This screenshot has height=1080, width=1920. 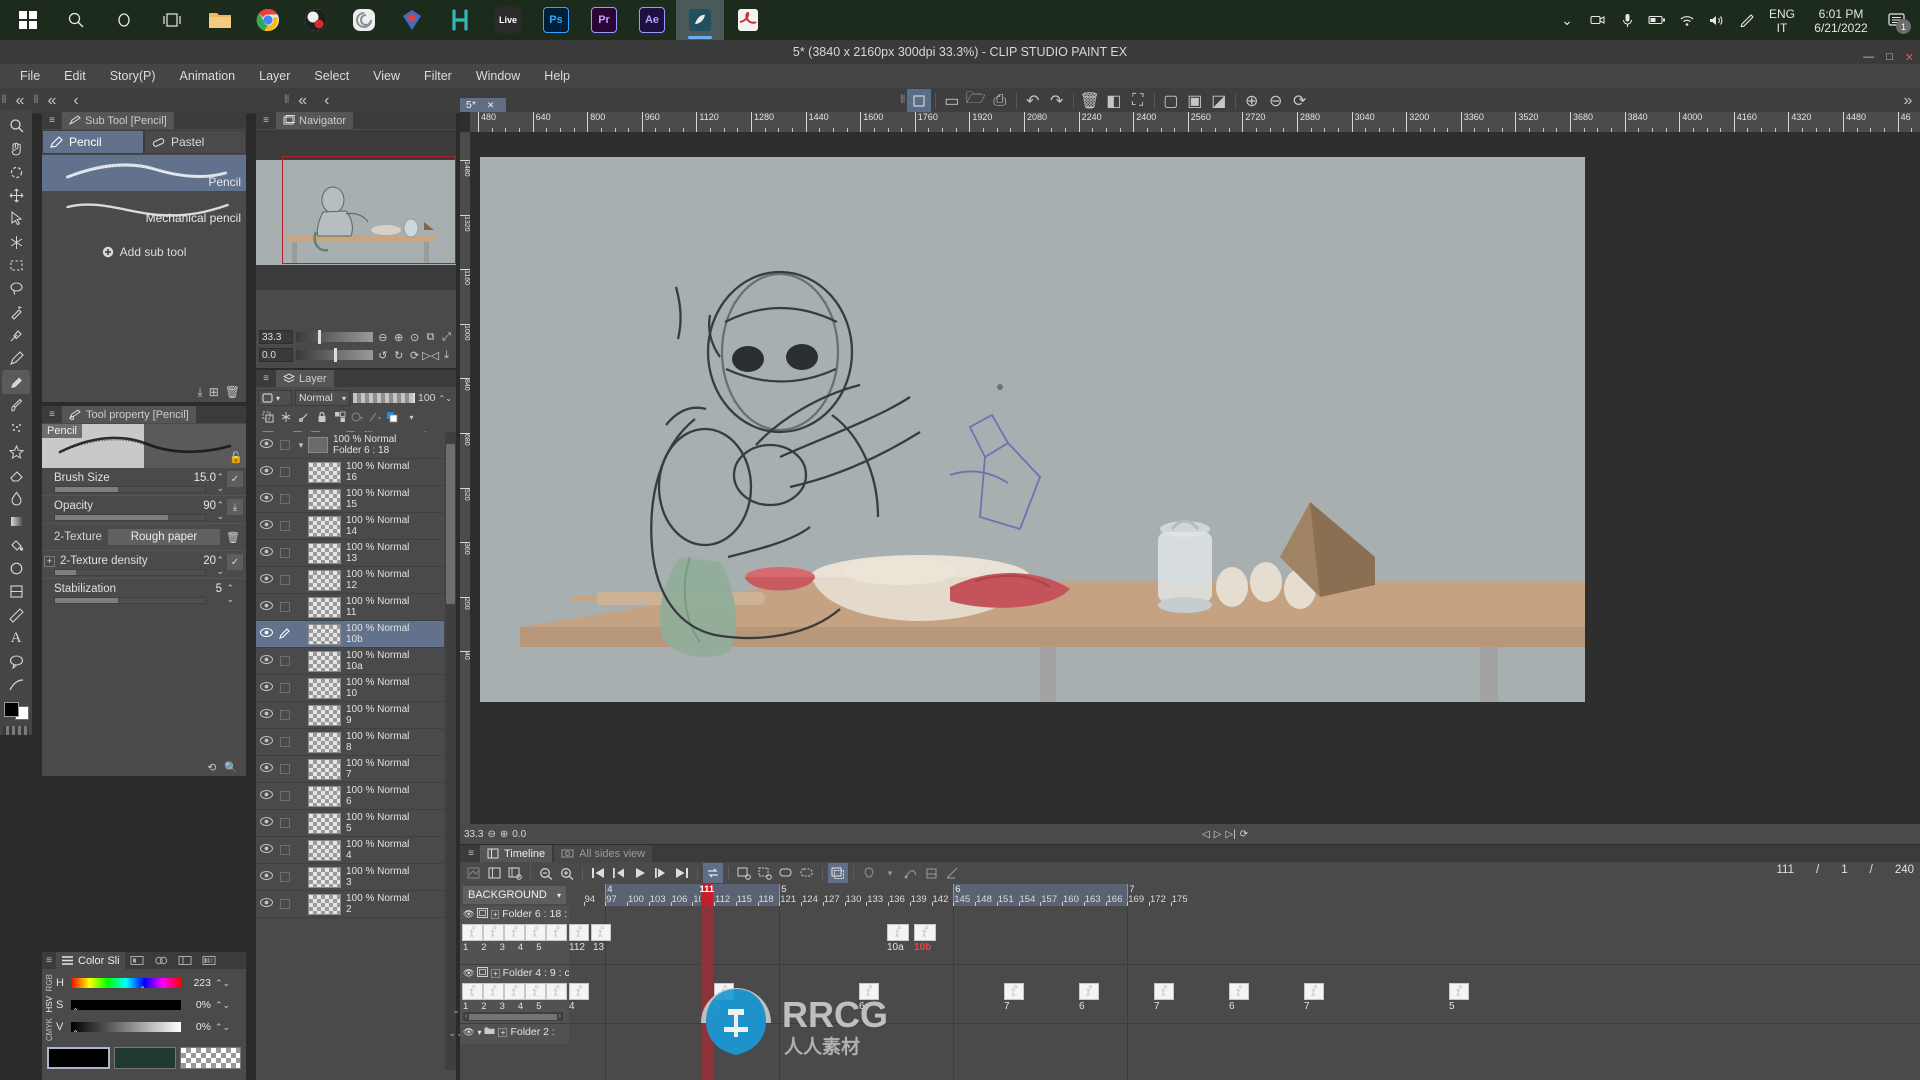 What do you see at coordinates (235, 479) in the screenshot?
I see `brush-size-dynamics-toggle: ✓` at bounding box center [235, 479].